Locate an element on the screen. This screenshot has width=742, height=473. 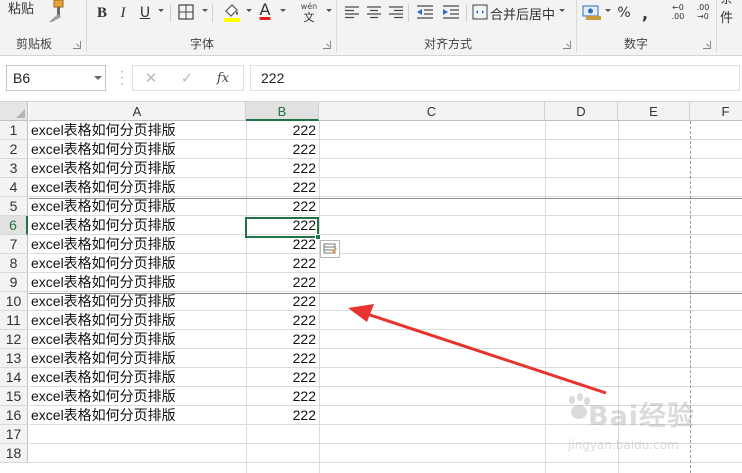
column-header-e: E is located at coordinates (654, 111).